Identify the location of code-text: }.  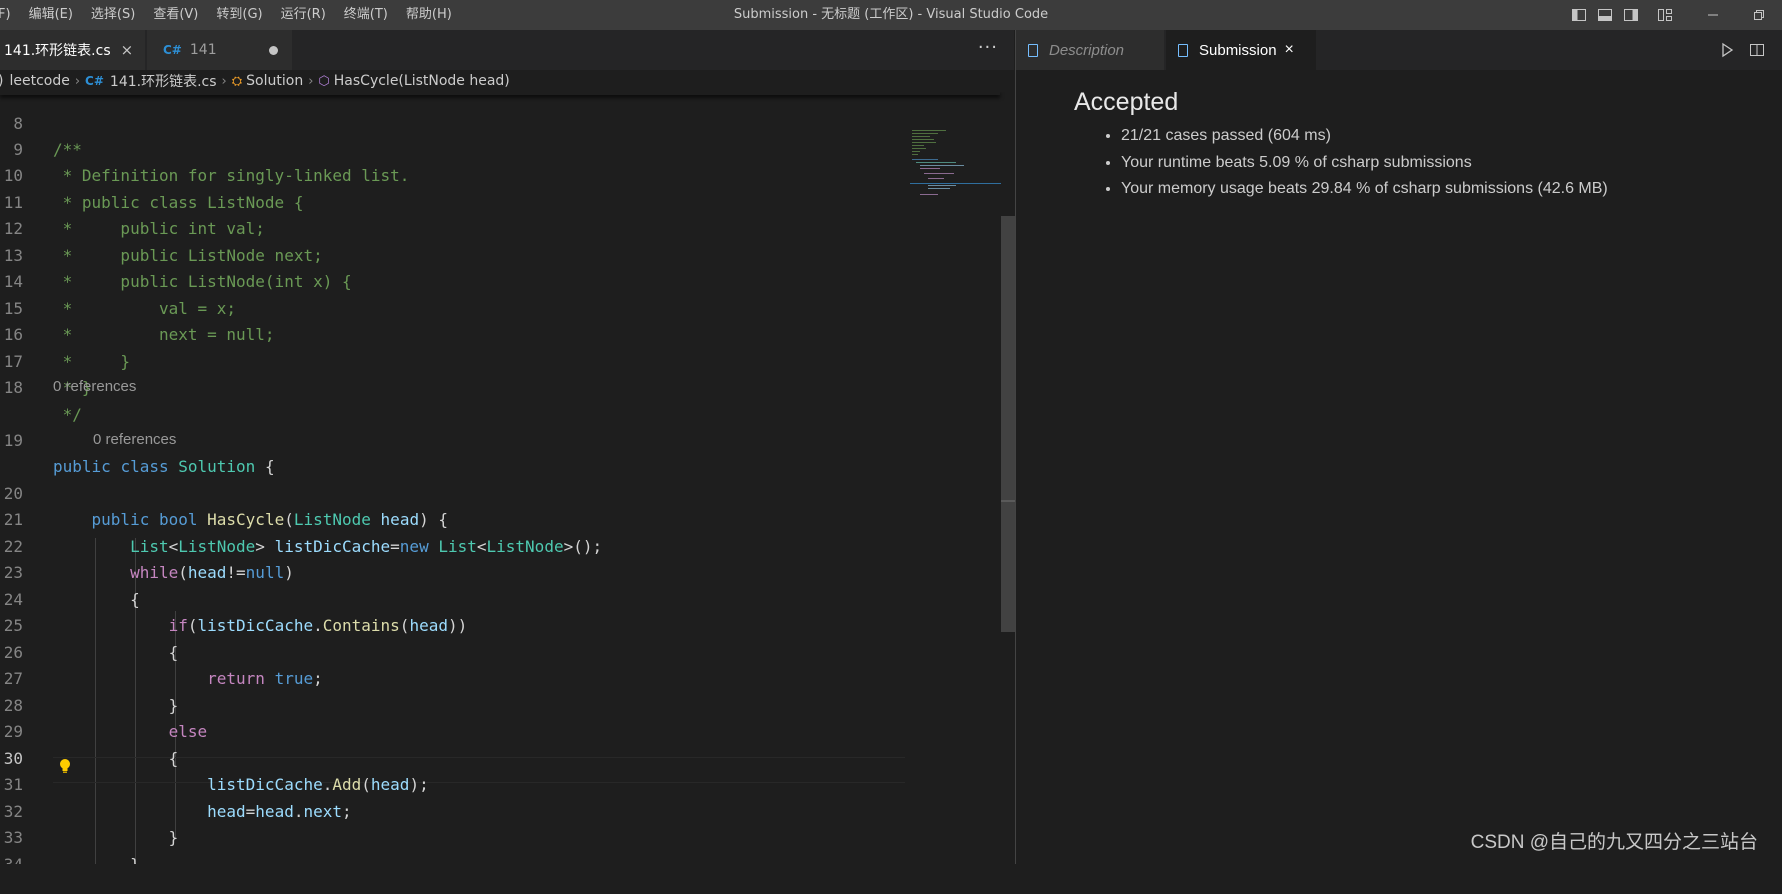
(96, 858).